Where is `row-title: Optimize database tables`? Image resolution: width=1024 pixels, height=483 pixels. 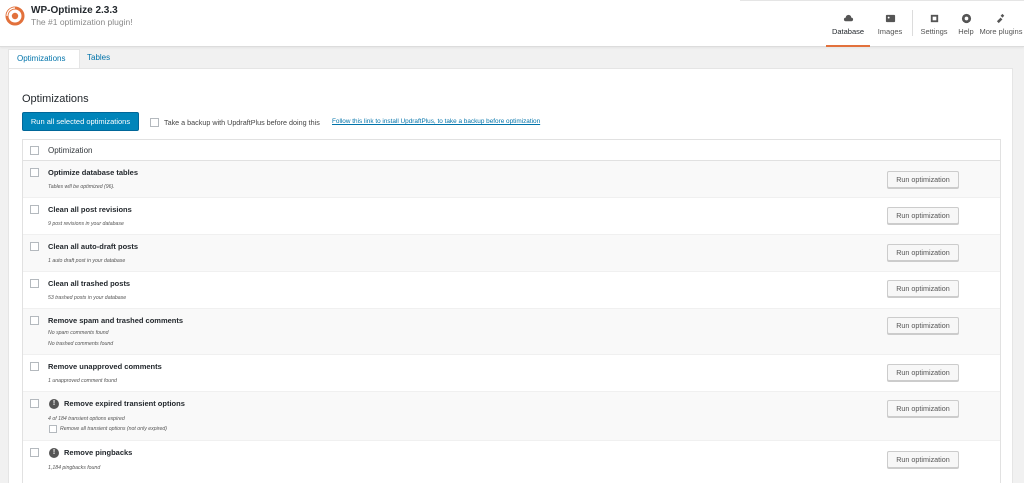
row-title: Optimize database tables is located at coordinates (93, 172).